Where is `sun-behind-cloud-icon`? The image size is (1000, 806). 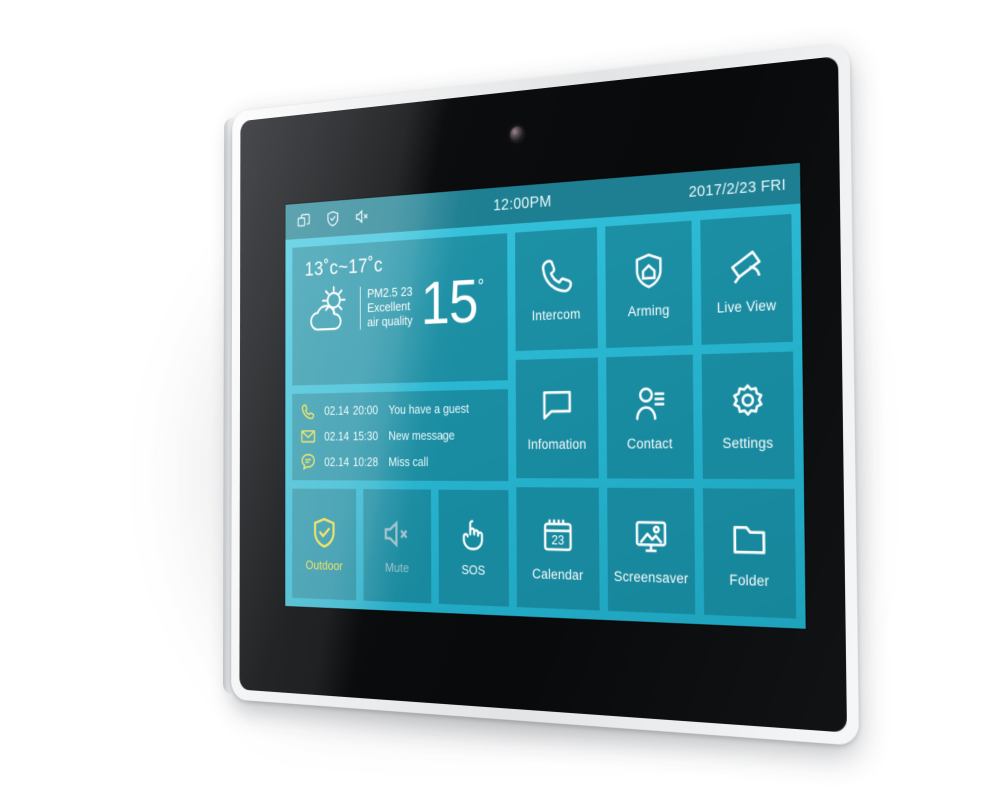 sun-behind-cloud-icon is located at coordinates (331, 308).